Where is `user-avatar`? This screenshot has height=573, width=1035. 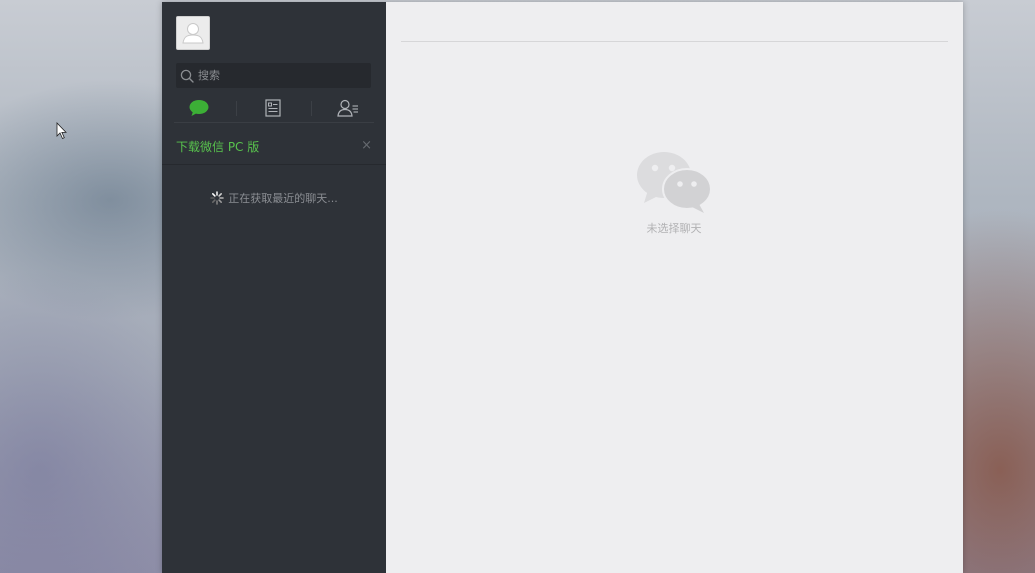 user-avatar is located at coordinates (193, 33).